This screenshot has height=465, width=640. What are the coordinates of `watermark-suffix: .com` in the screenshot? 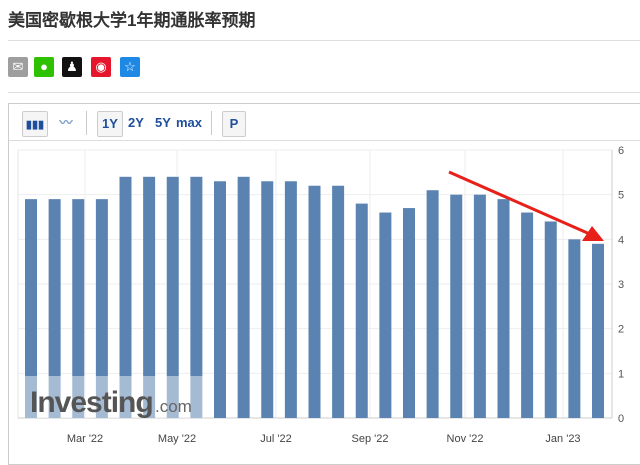 It's located at (173, 406).